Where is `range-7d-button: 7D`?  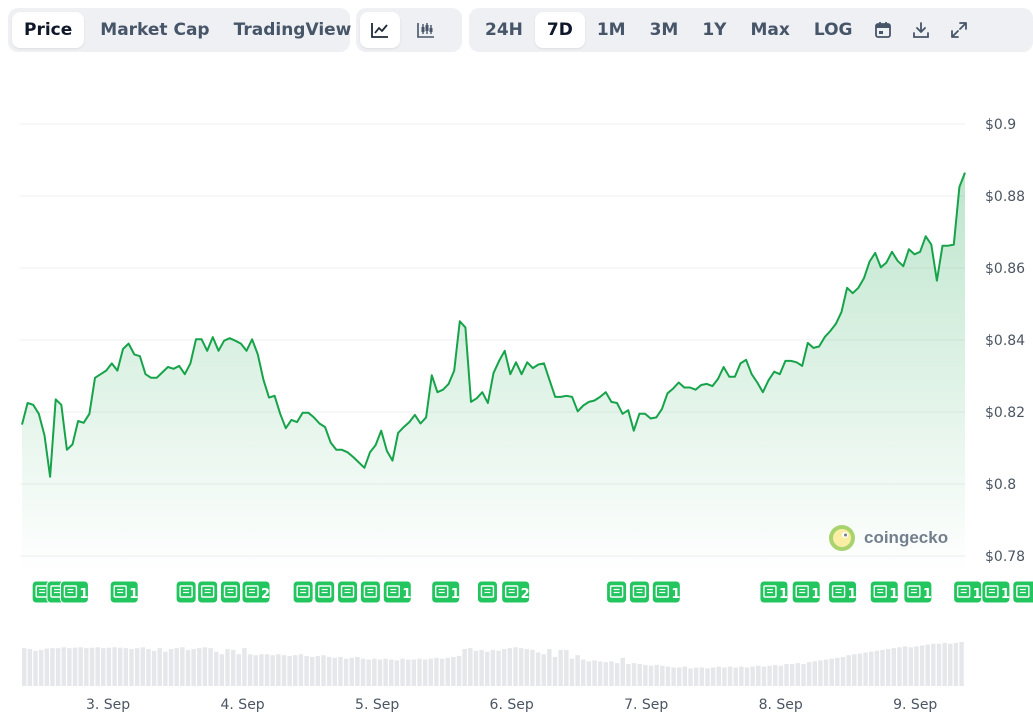
range-7d-button: 7D is located at coordinates (559, 30).